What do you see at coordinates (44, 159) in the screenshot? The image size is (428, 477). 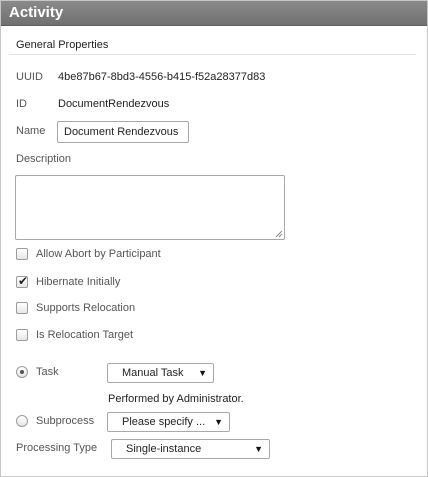 I see `description-label: Description` at bounding box center [44, 159].